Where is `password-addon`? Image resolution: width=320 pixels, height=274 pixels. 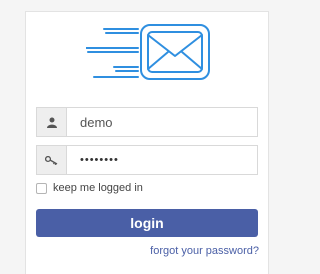 password-addon is located at coordinates (52, 160).